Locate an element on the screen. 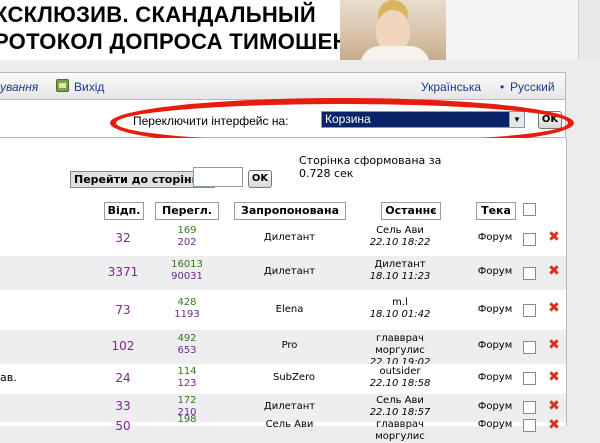 This screenshot has height=443, width=600. select-all-checkbox is located at coordinates (529, 209).